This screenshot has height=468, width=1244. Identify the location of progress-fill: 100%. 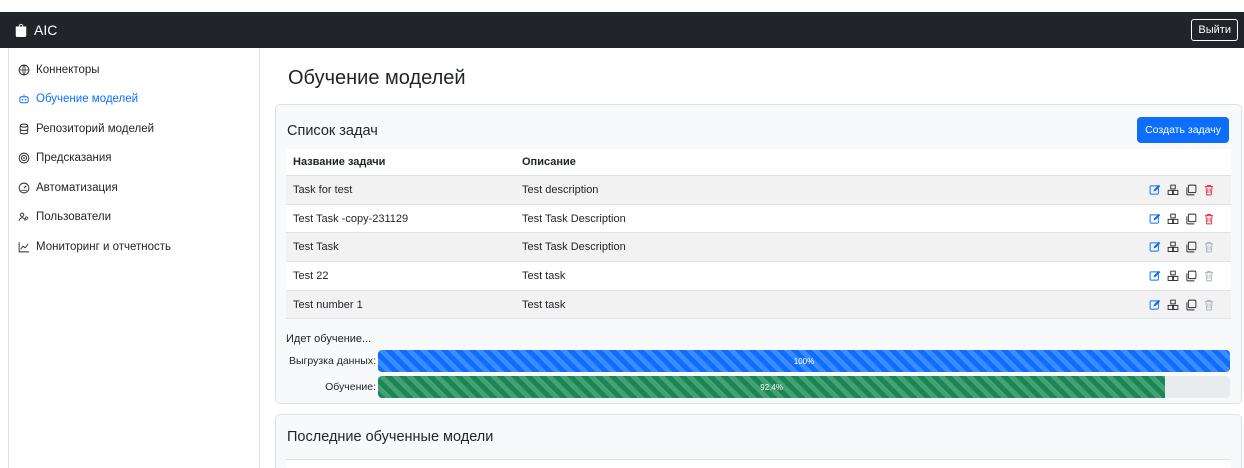
(804, 361).